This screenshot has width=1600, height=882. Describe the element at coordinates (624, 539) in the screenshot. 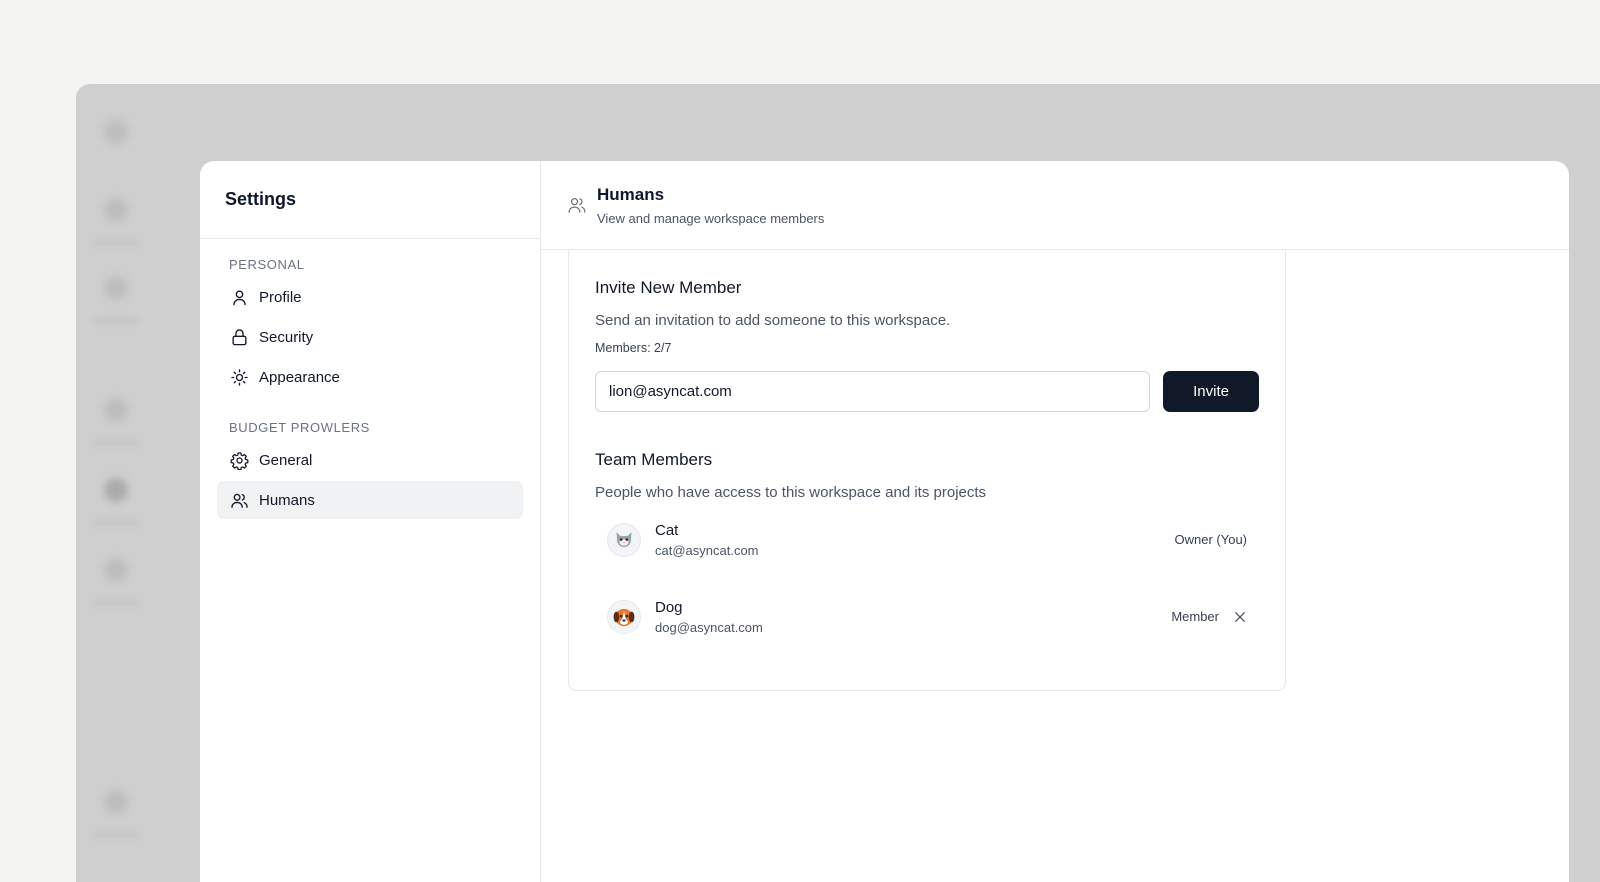

I see `cat-avatar-icon` at that location.